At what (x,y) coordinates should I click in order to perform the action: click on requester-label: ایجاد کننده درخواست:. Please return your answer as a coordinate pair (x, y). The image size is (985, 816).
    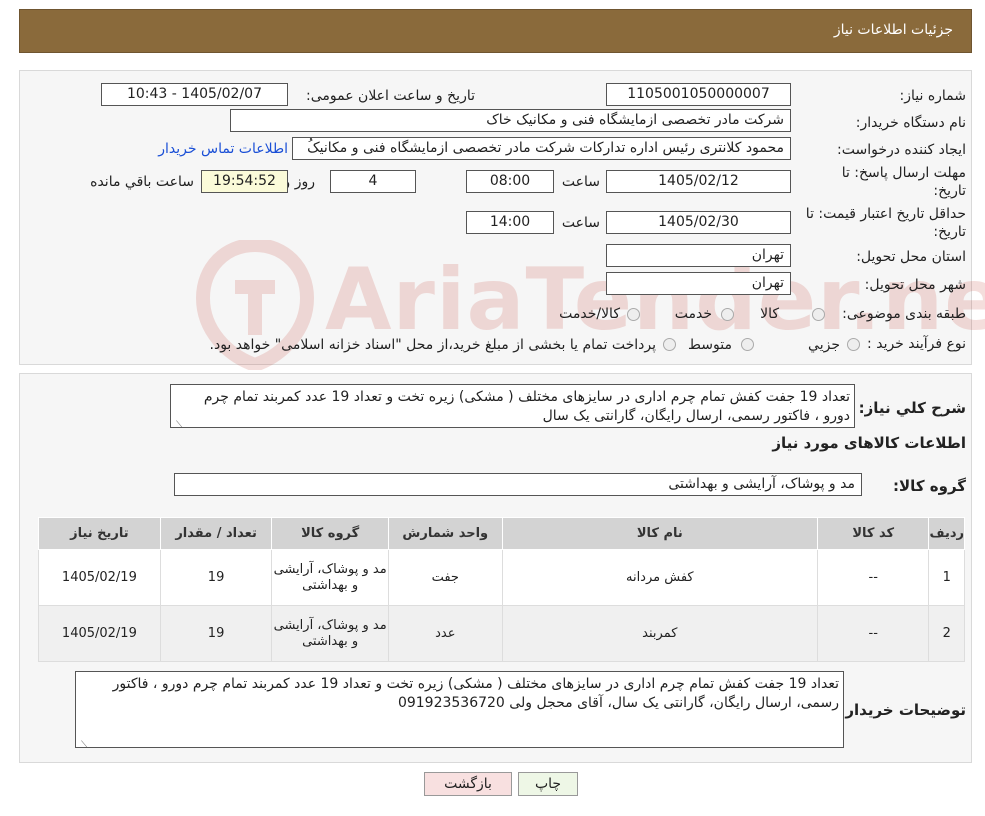
    Looking at the image, I should click on (901, 150).